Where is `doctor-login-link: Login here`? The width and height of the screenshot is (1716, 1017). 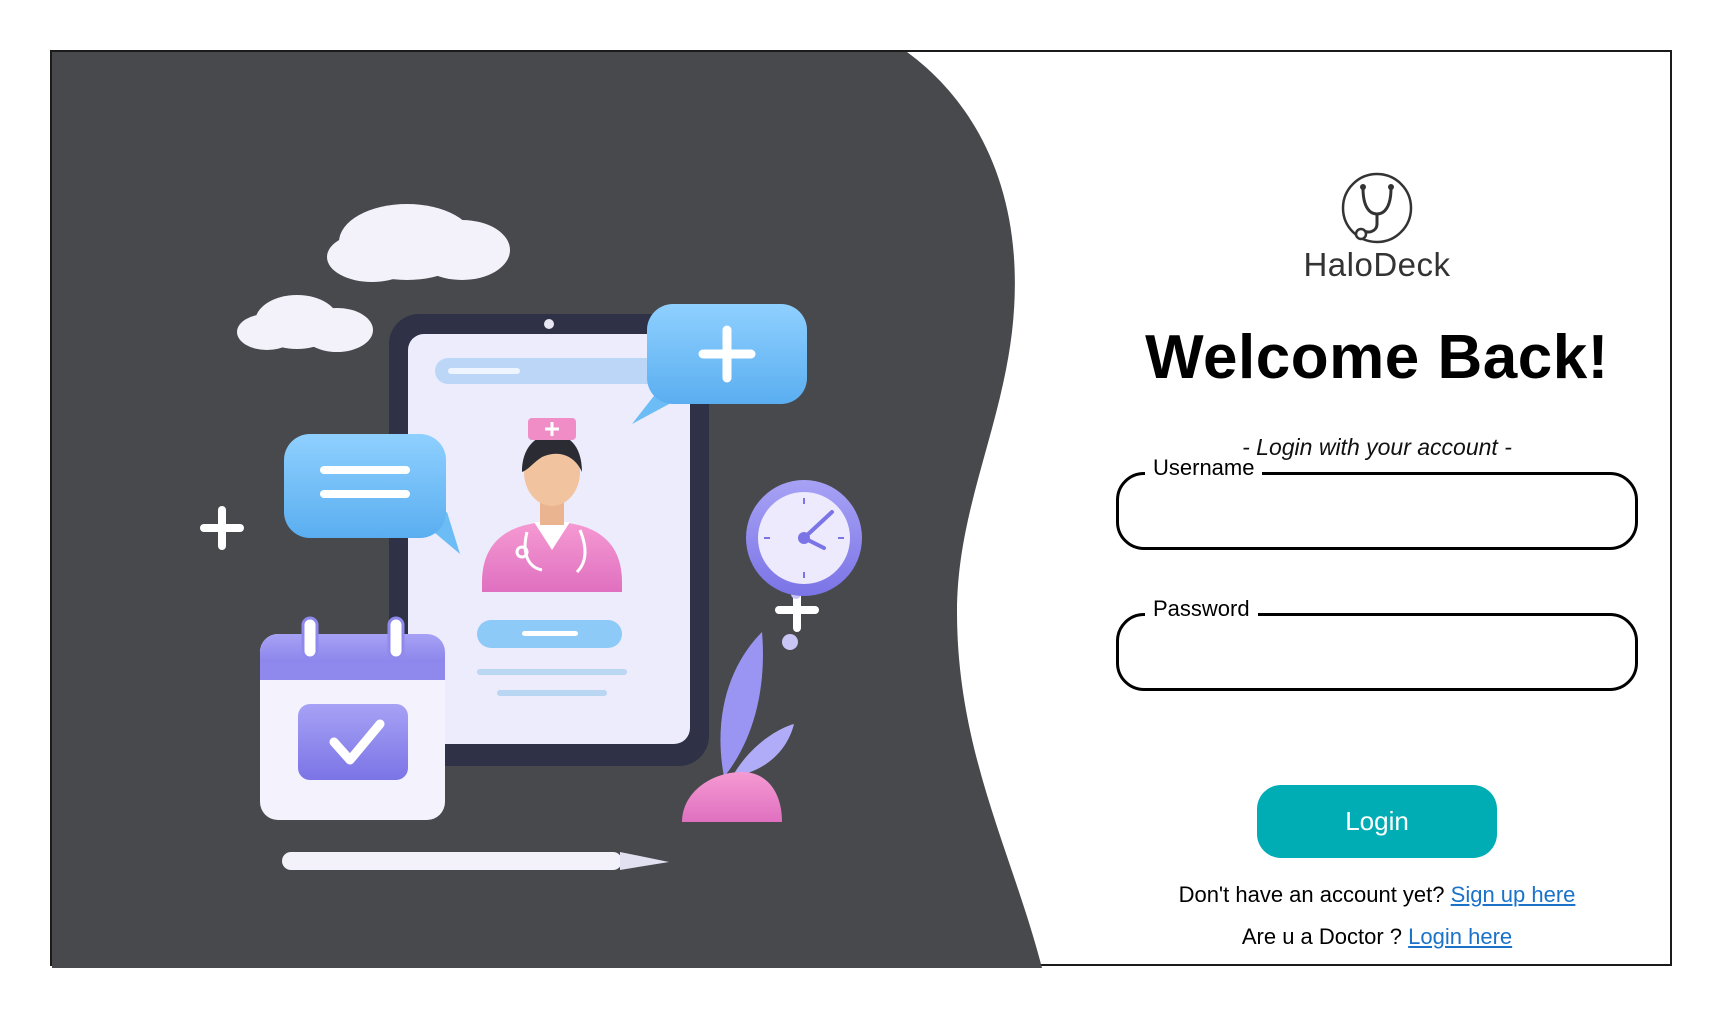 doctor-login-link: Login here is located at coordinates (1460, 936).